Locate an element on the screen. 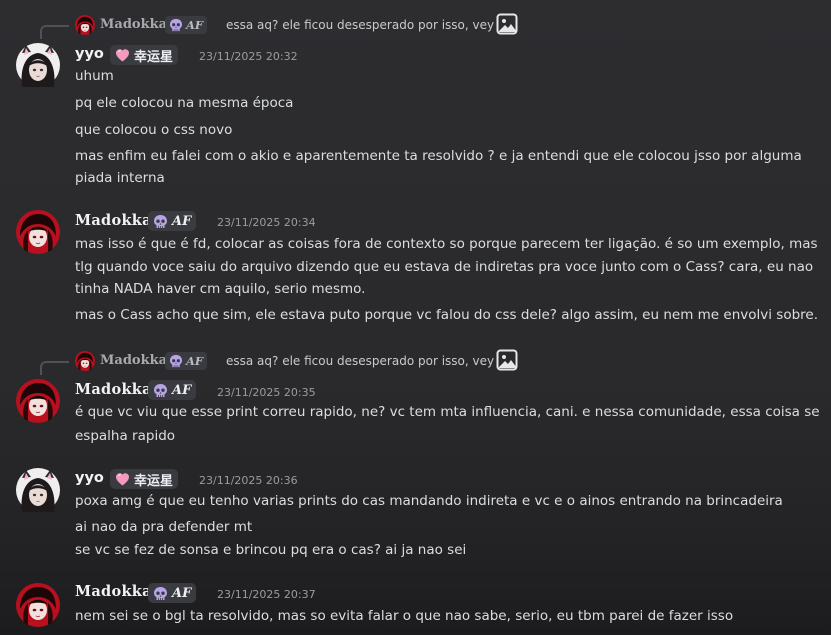 This screenshot has width=831, height=635. message-line: tinha NADA haver cm aquilo, serio mesmo. is located at coordinates (220, 289).